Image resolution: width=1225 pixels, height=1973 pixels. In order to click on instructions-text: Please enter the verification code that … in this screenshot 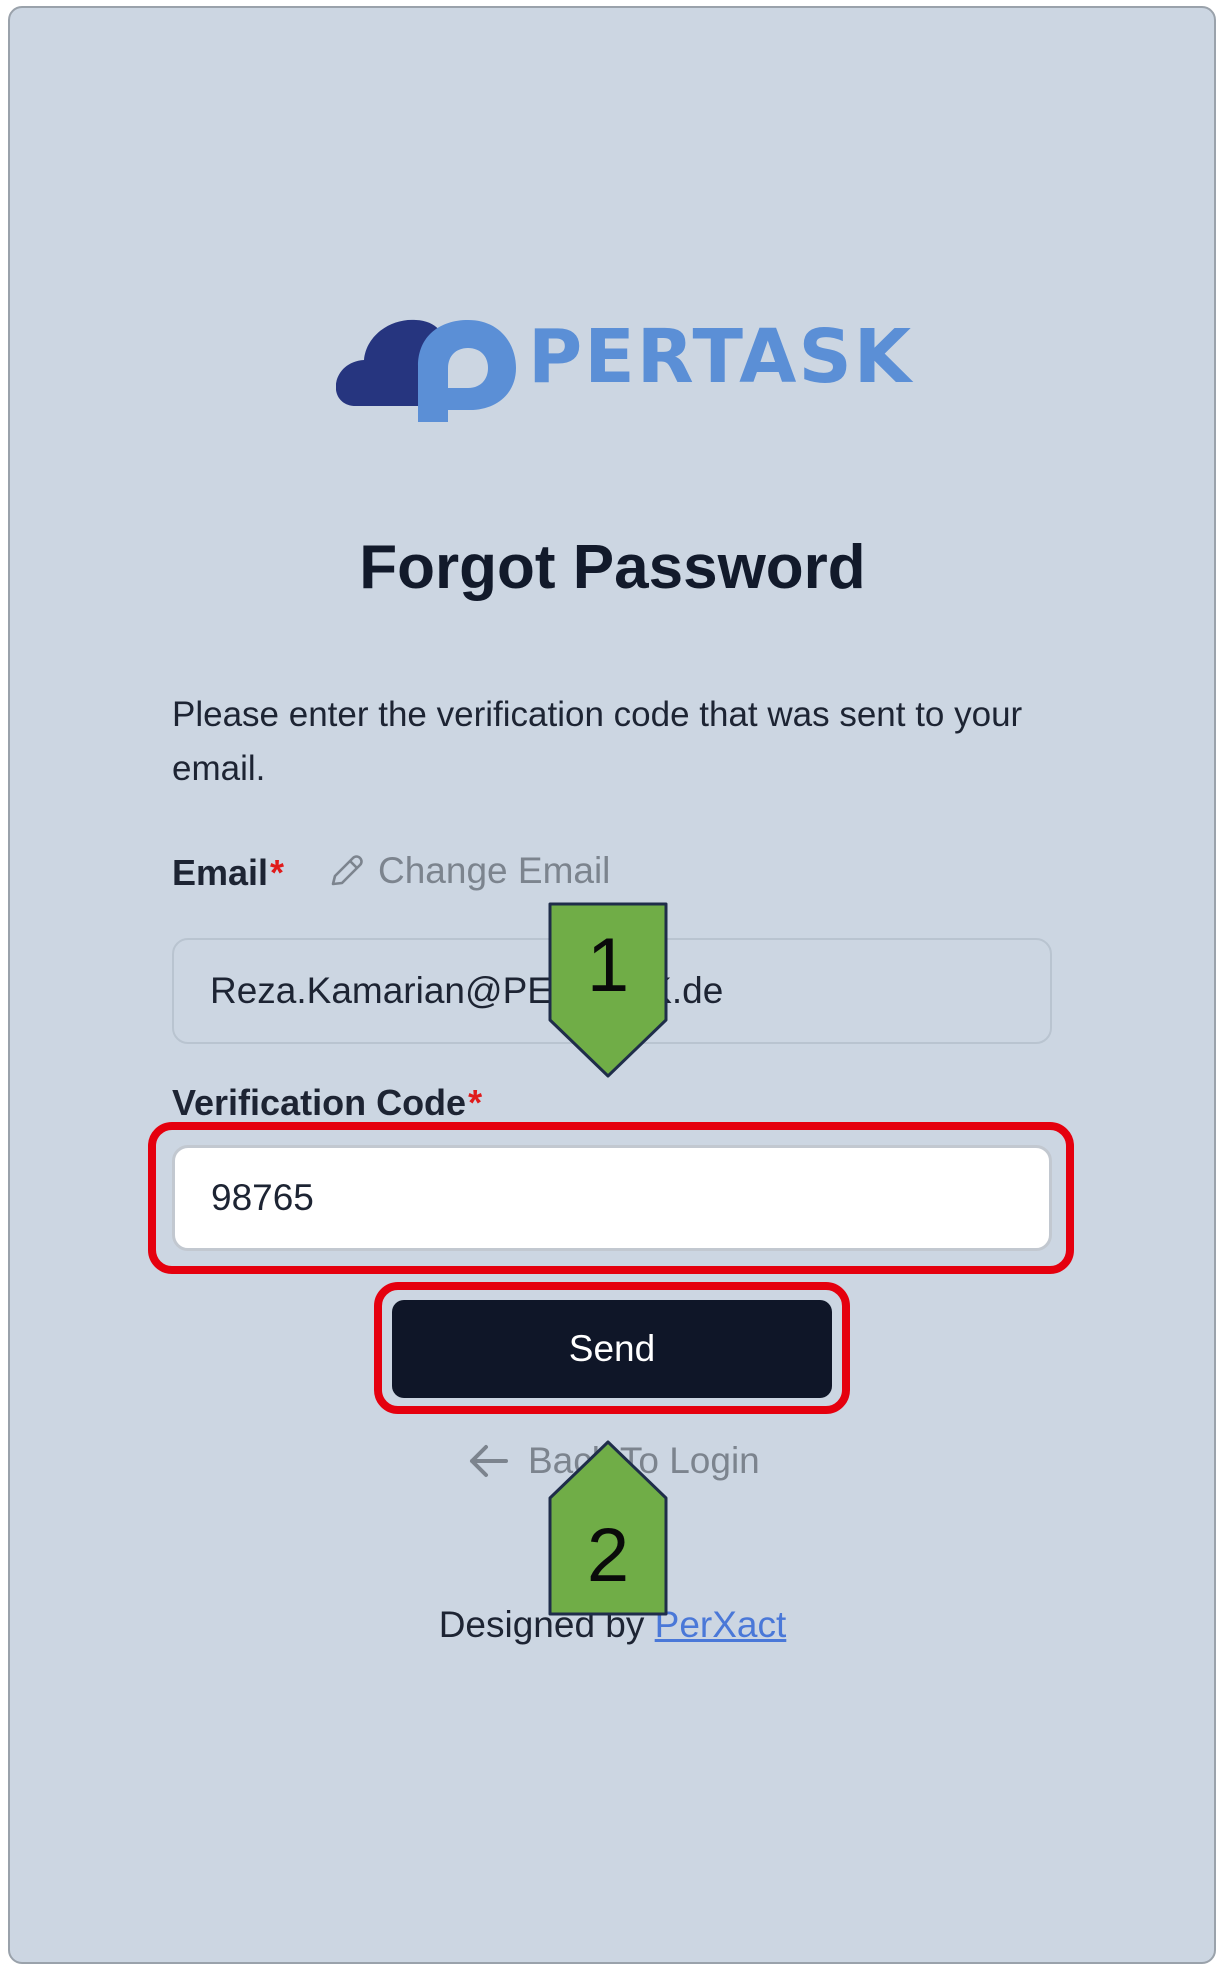, I will do `click(597, 741)`.